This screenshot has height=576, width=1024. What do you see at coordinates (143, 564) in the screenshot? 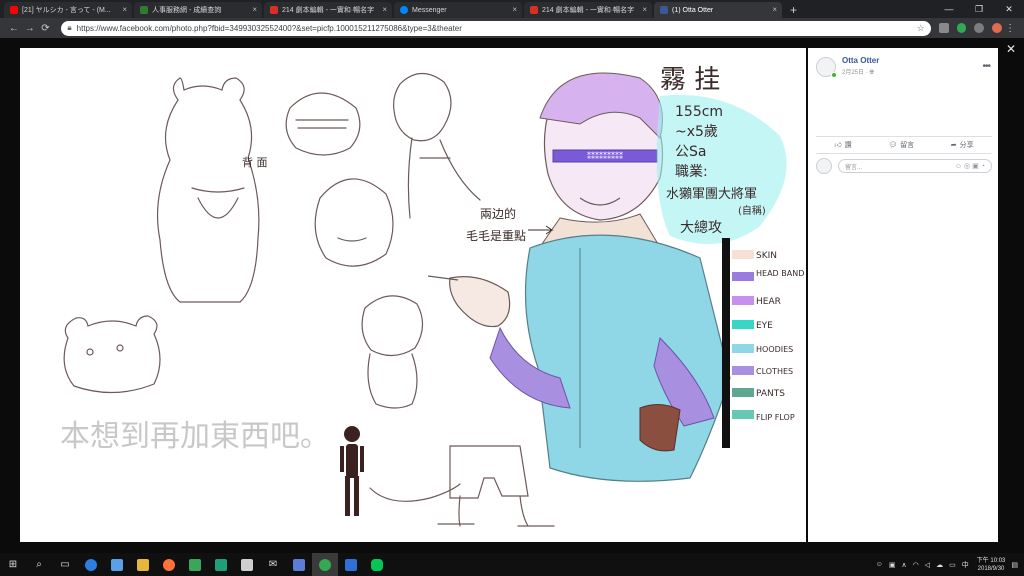
I see `file-explorer-icon` at bounding box center [143, 564].